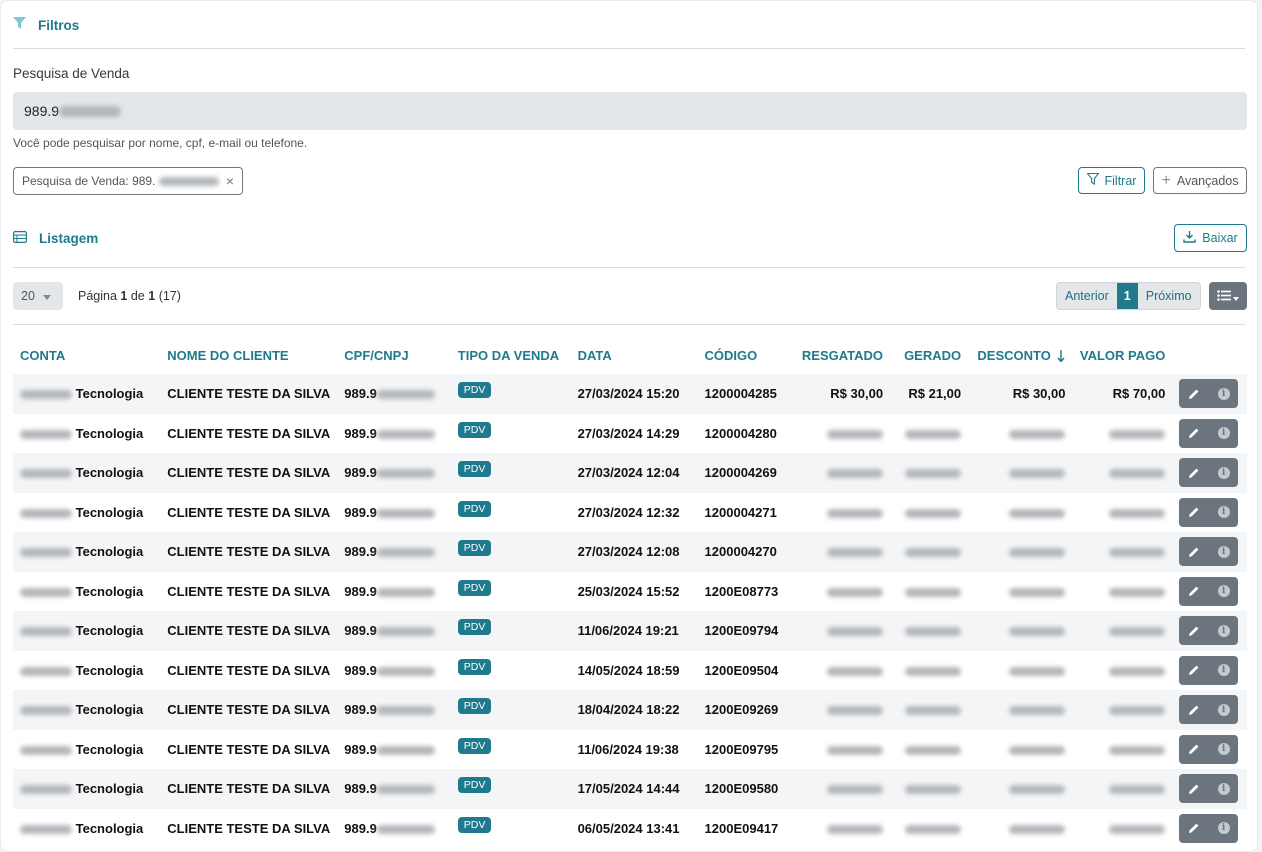 Image resolution: width=1262 pixels, height=852 pixels. Describe the element at coordinates (230, 181) in the screenshot. I see `chip-remove-button: ×` at that location.